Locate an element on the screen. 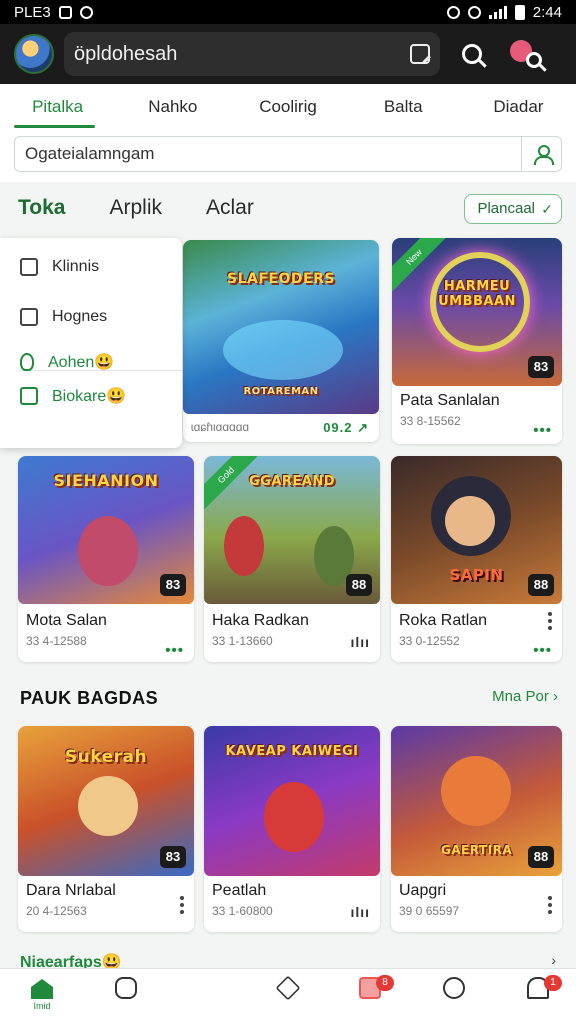 This screenshot has height=1024, width=576. card-meta: 09.2 ↗ is located at coordinates (346, 427).